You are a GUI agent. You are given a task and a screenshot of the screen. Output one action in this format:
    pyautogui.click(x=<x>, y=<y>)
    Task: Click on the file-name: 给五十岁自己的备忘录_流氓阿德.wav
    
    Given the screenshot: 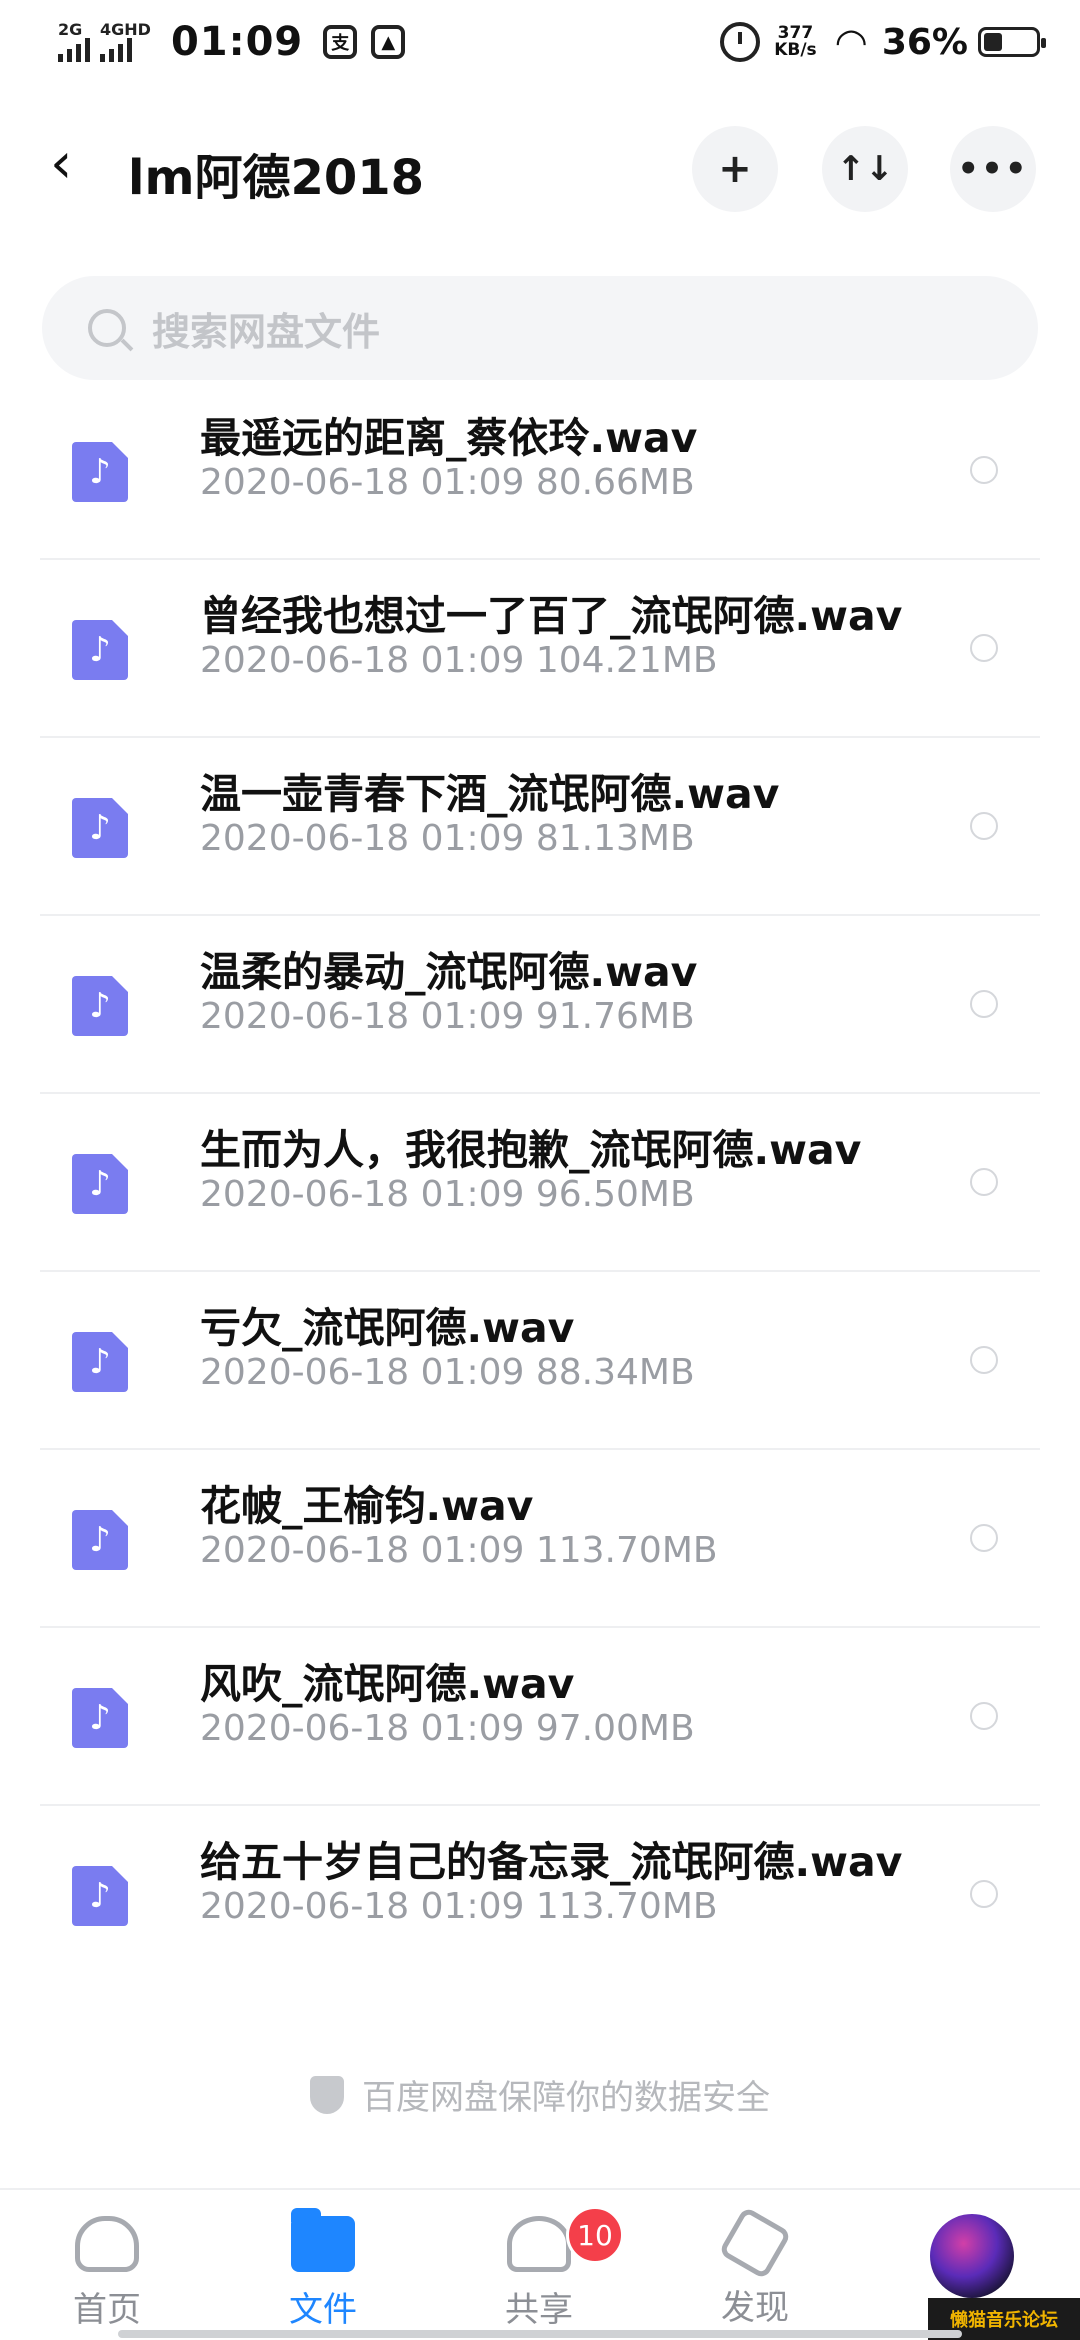 What is the action you would take?
    pyautogui.click(x=551, y=1862)
    